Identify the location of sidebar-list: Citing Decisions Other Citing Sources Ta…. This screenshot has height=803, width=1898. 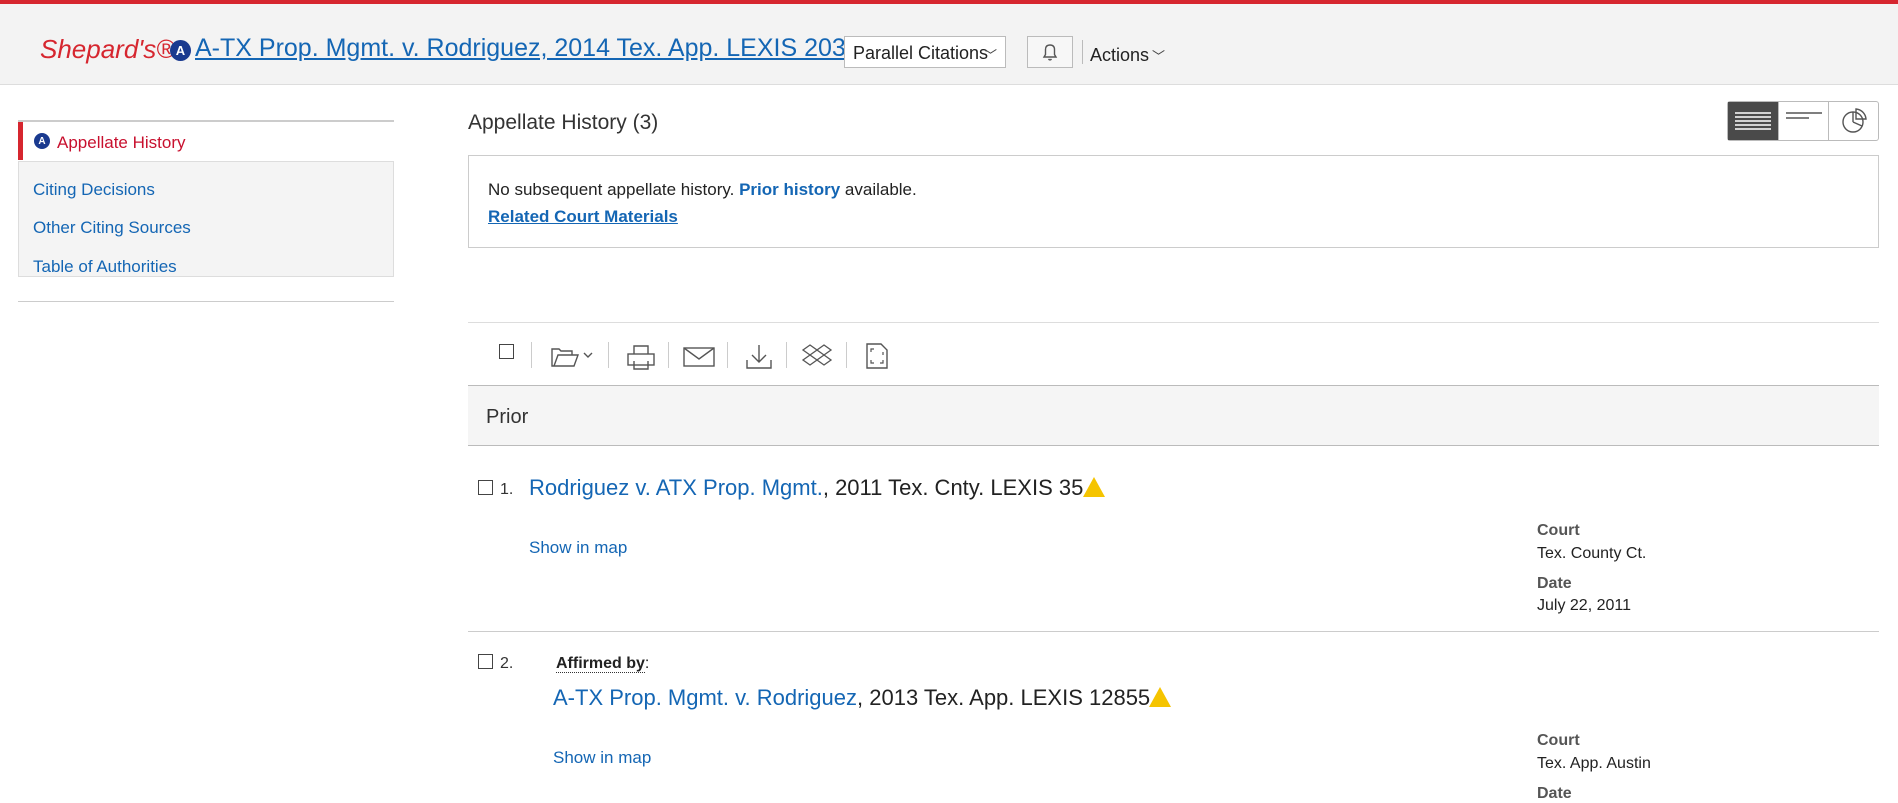
(206, 219).